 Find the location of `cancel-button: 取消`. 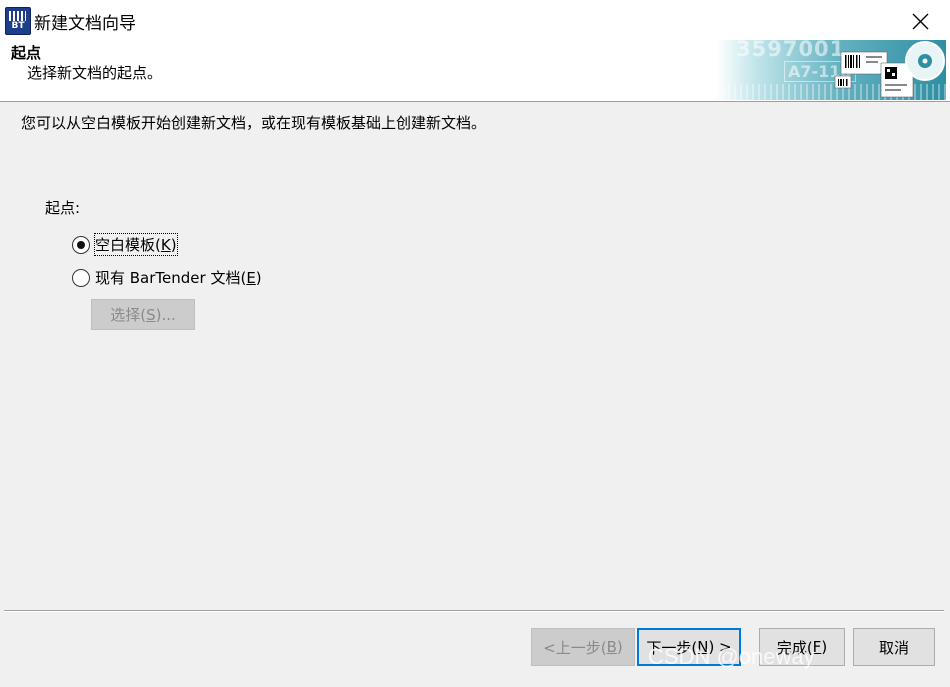

cancel-button: 取消 is located at coordinates (894, 647).